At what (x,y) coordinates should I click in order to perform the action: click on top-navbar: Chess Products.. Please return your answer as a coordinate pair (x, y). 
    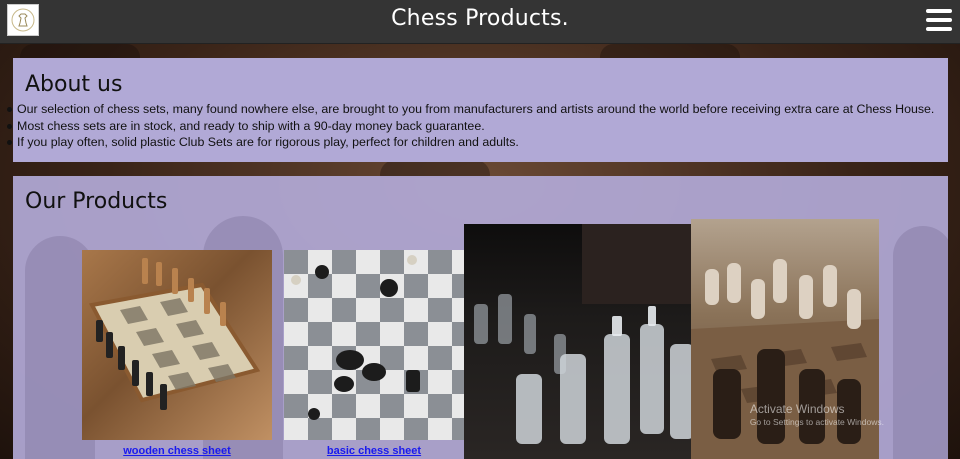
    Looking at the image, I should click on (480, 22).